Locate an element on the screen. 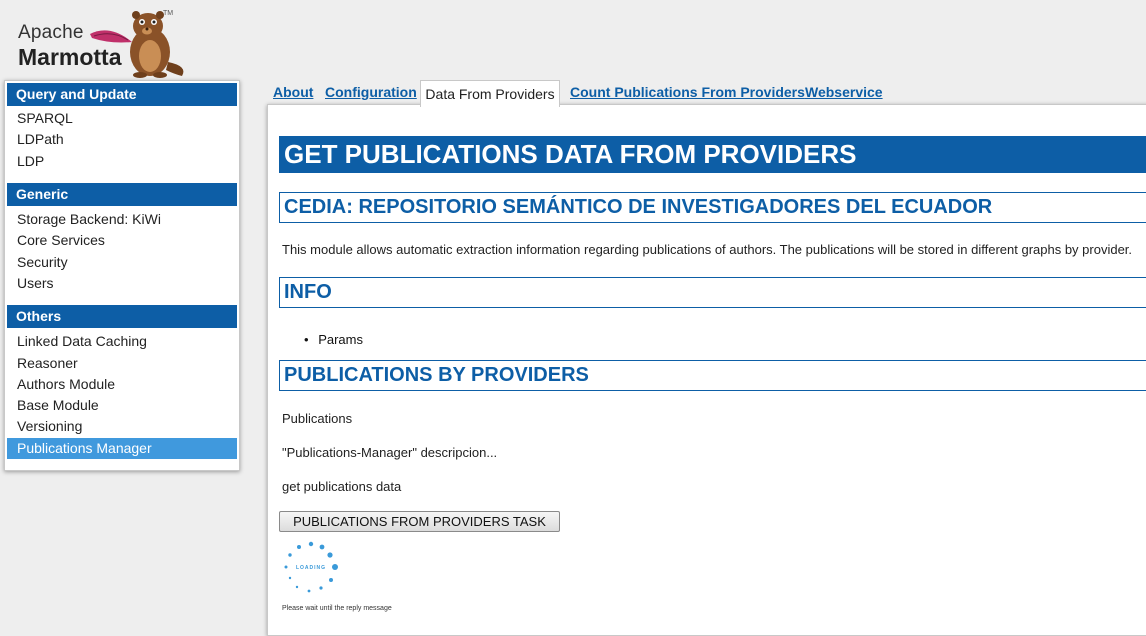 The image size is (1146, 636). sidebar-item-core-services: Core Services is located at coordinates (122, 240).